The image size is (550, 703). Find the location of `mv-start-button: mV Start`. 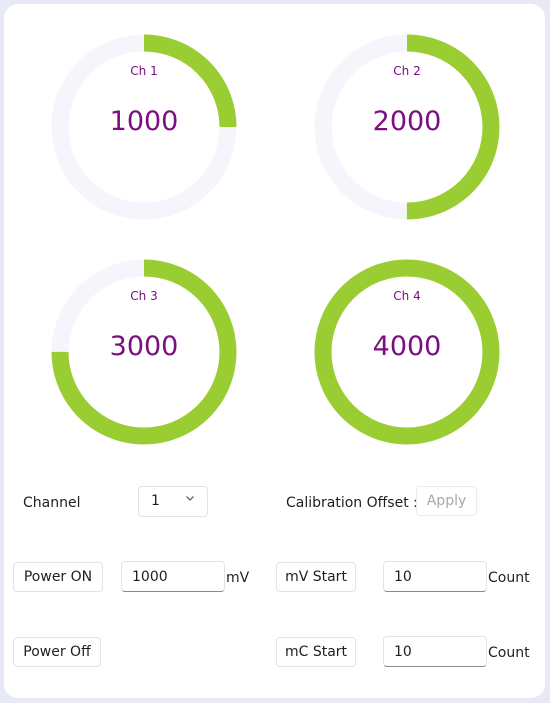

mv-start-button: mV Start is located at coordinates (316, 577).